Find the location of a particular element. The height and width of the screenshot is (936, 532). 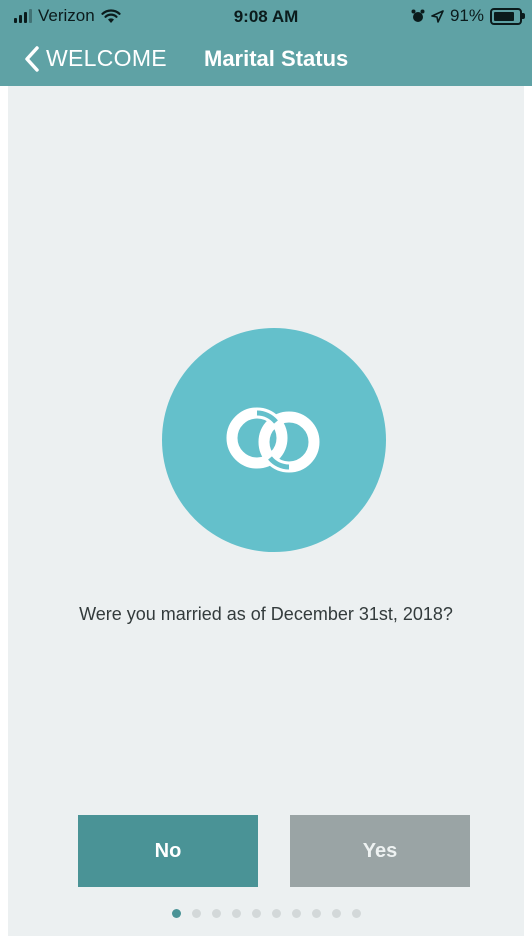

chevron-left-icon is located at coordinates (32, 58).